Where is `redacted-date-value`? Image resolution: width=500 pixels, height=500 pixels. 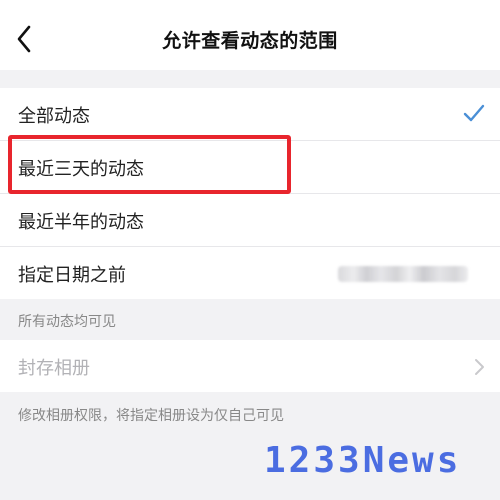 redacted-date-value is located at coordinates (403, 274).